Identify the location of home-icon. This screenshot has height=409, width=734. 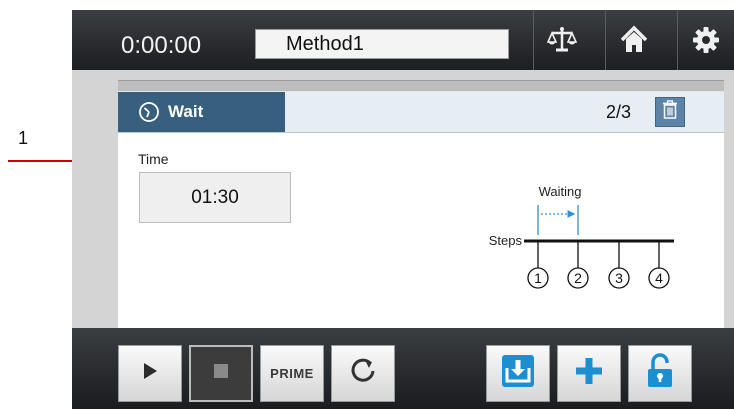
(634, 40).